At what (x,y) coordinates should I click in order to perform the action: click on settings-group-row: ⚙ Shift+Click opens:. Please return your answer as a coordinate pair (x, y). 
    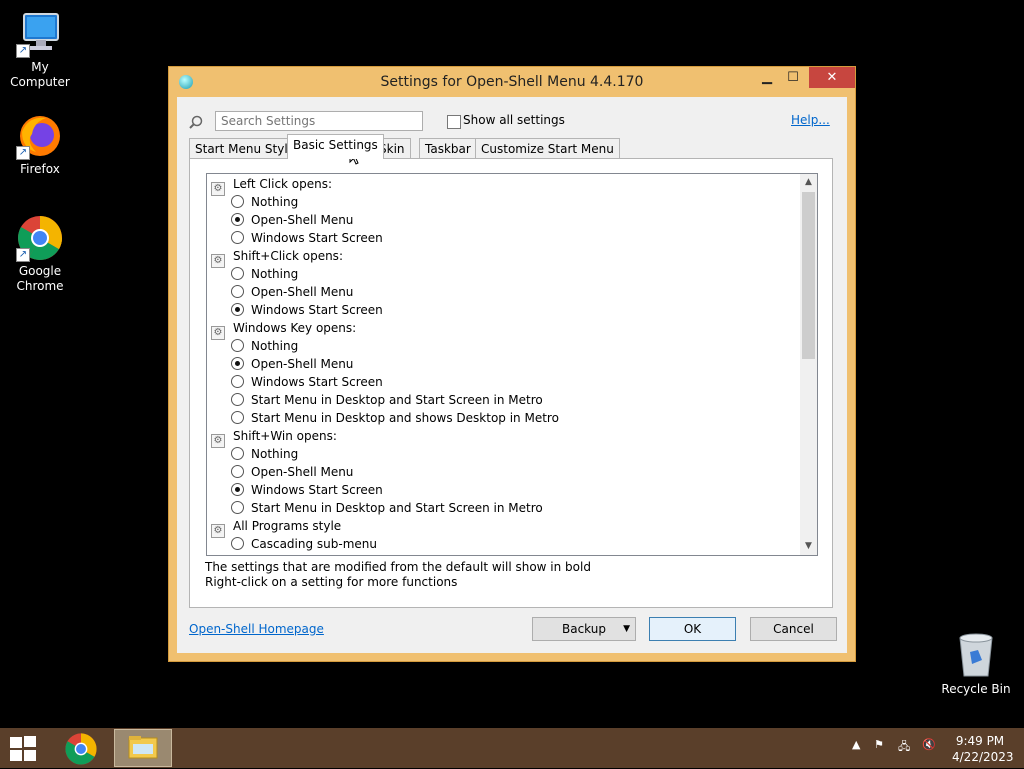
    Looking at the image, I should click on (277, 257).